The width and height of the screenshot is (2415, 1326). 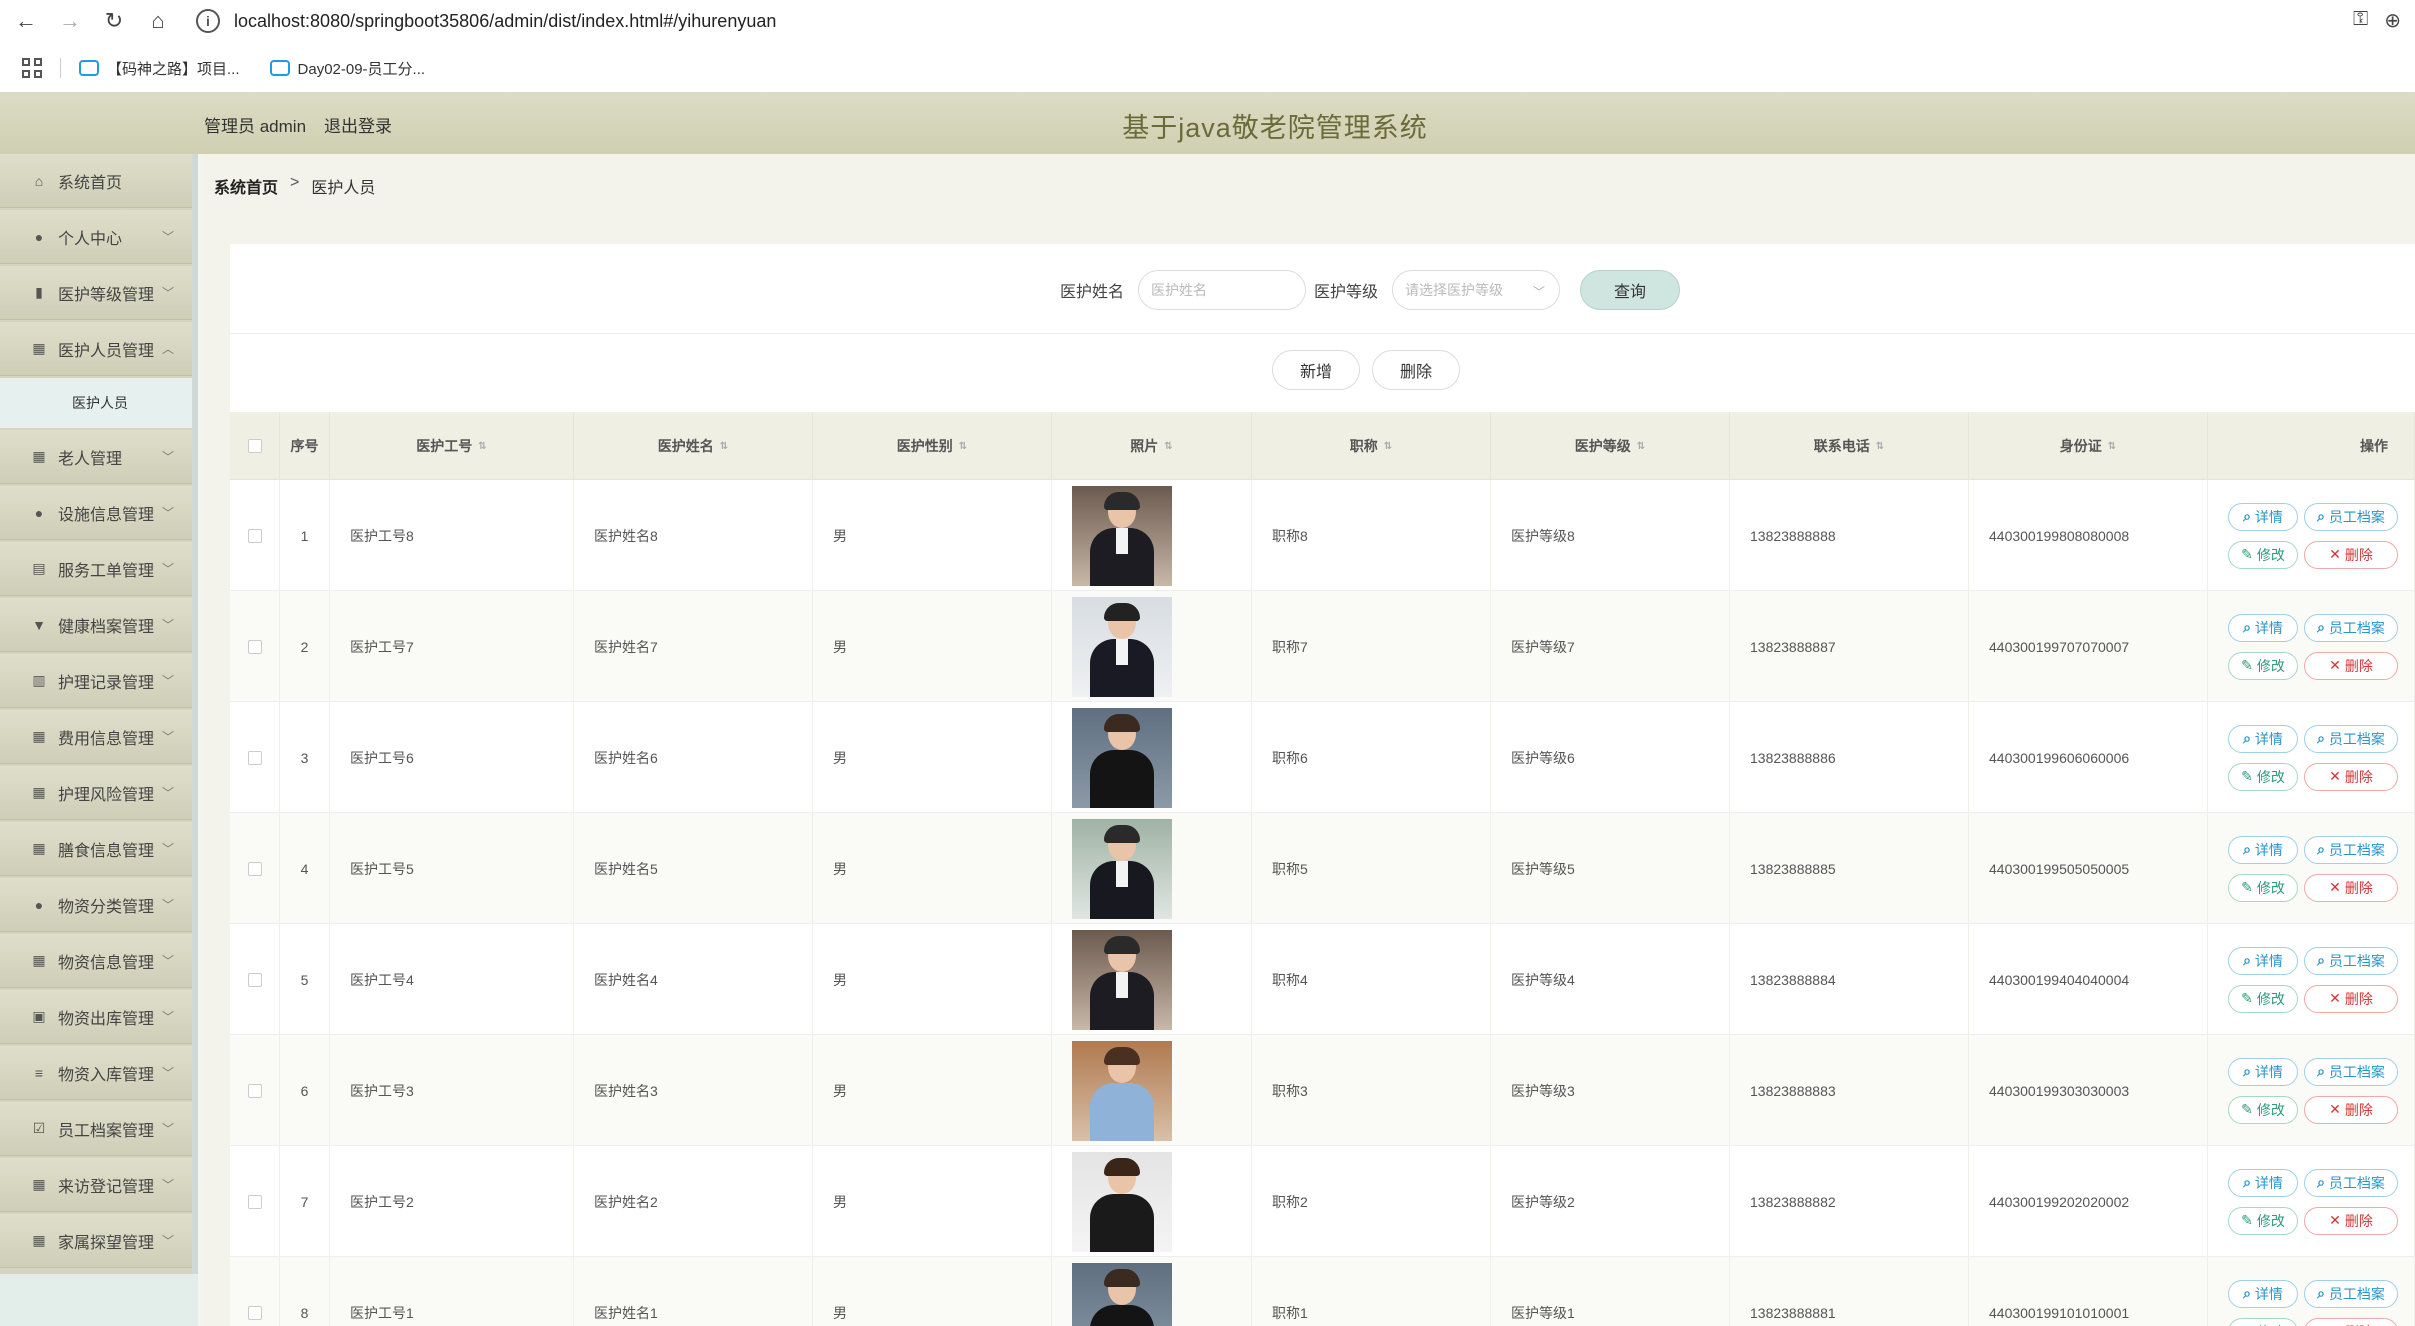 I want to click on code-header: 医护工号 ⇅, so click(x=452, y=446).